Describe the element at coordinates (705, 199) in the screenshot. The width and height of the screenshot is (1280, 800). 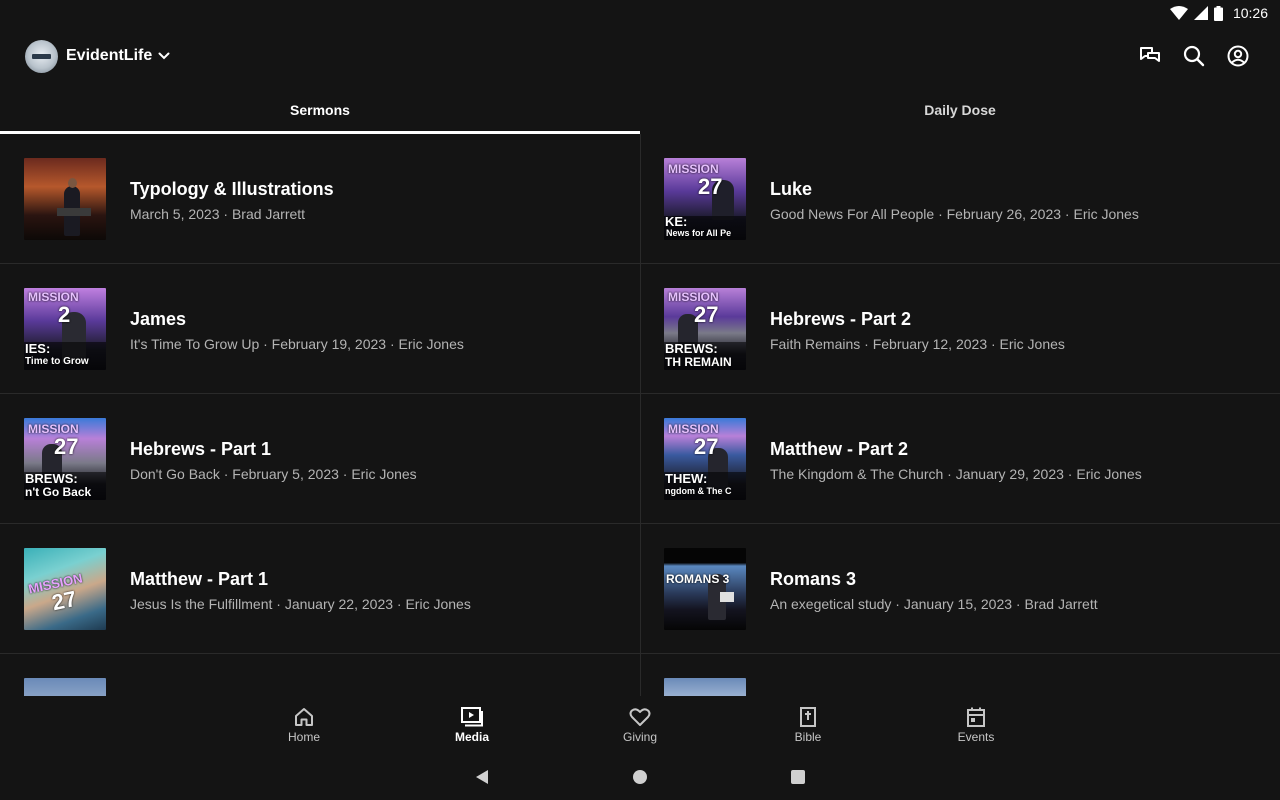
I see `sermon-thumbnail: MISSION 27 KE: News for All Pe` at that location.